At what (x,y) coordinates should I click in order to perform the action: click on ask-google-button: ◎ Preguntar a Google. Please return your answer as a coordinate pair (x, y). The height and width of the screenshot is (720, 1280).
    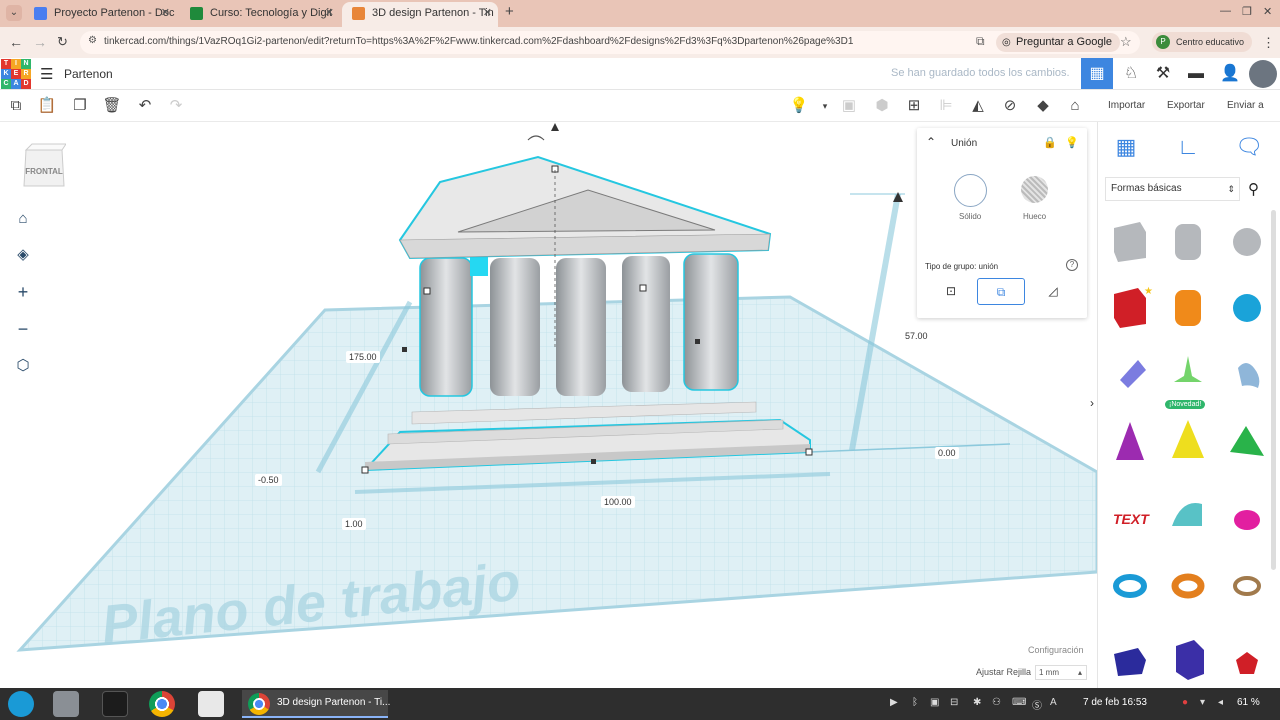
    Looking at the image, I should click on (1058, 42).